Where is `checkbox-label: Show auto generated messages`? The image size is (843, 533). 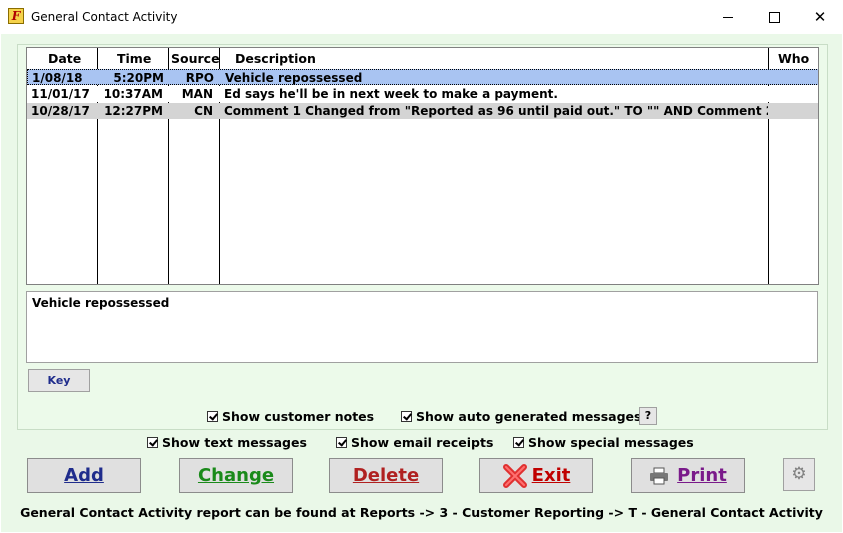 checkbox-label: Show auto generated messages is located at coordinates (529, 416).